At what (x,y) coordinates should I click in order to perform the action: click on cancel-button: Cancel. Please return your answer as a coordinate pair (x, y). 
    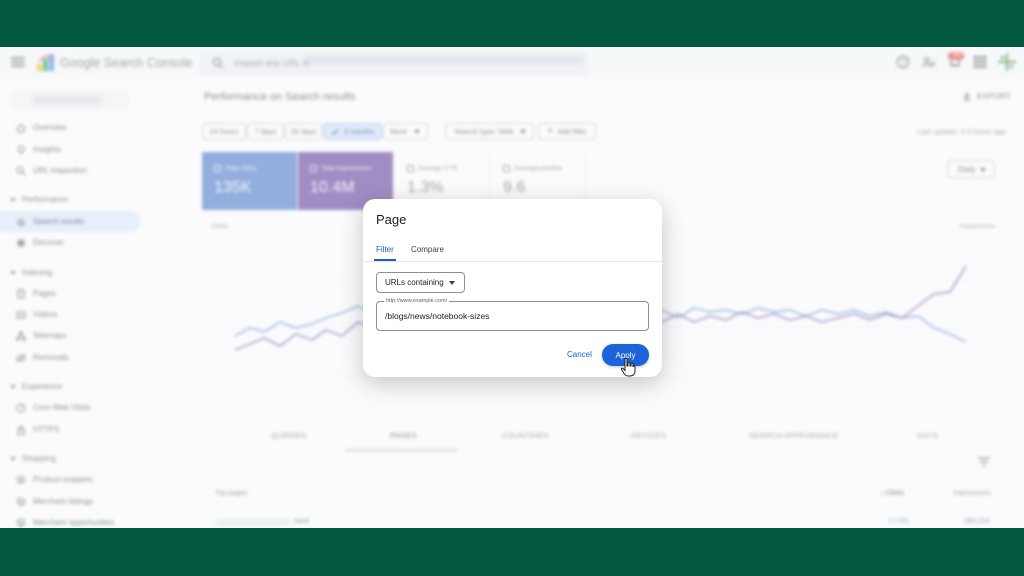
    Looking at the image, I should click on (579, 354).